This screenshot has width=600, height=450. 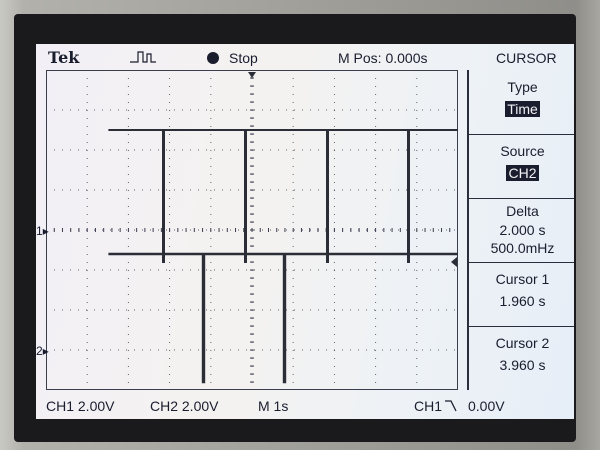 What do you see at coordinates (305, 56) in the screenshot?
I see `status-bar: Tek Stop M Pos: 0.000s CURSOR` at bounding box center [305, 56].